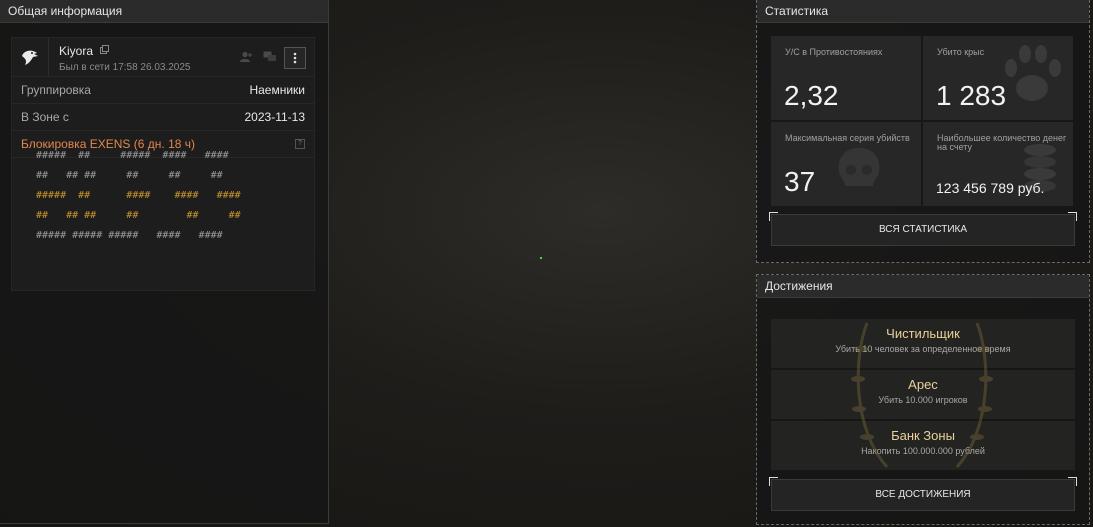 This screenshot has height=527, width=1093. I want to click on stat-kd-cell: У/С в Противостояниях 2,32, so click(846, 78).